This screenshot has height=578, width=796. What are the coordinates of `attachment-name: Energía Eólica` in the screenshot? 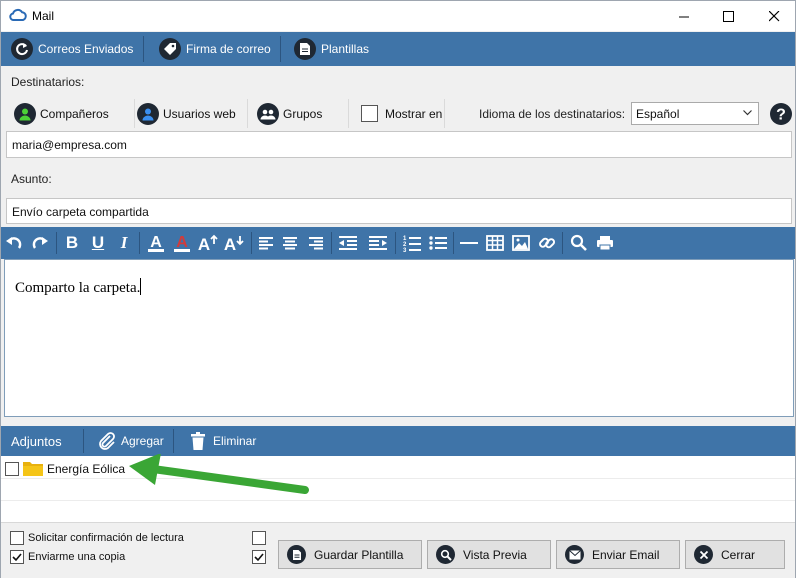 It's located at (86, 468).